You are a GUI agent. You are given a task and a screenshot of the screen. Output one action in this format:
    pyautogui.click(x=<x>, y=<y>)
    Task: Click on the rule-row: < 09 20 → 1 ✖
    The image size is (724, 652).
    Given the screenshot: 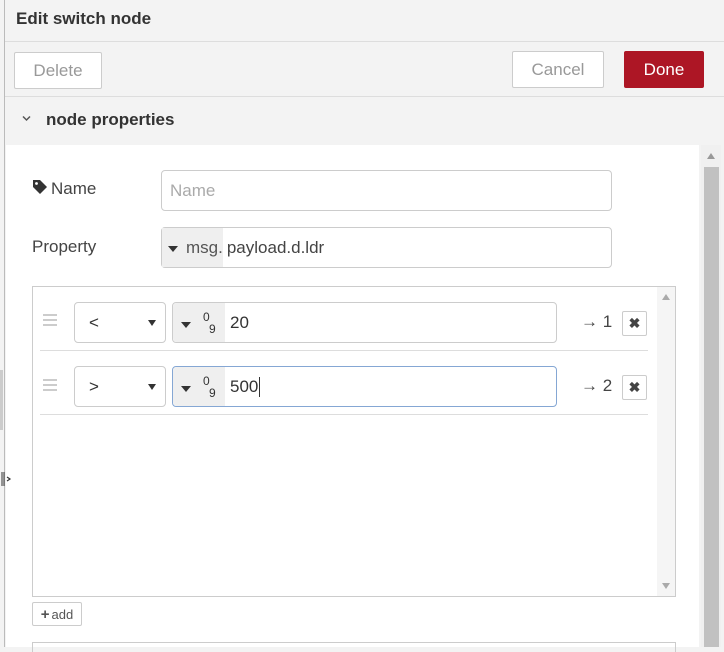 What is the action you would take?
    pyautogui.click(x=344, y=319)
    